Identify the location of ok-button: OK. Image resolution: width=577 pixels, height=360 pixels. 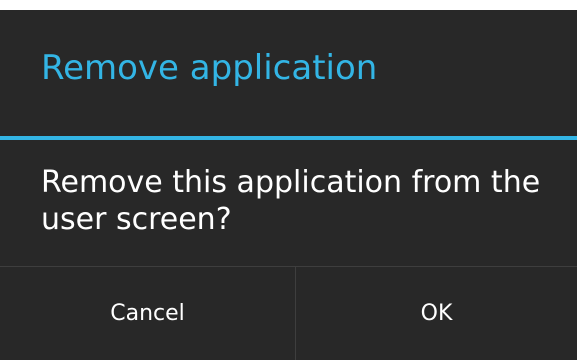
(436, 313).